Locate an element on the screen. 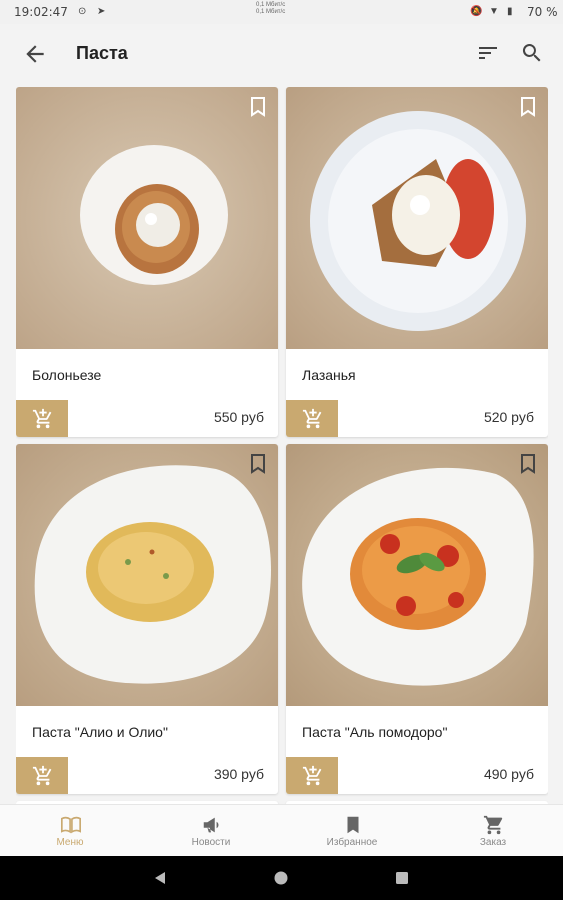  product-price: 390 руб is located at coordinates (238, 774).